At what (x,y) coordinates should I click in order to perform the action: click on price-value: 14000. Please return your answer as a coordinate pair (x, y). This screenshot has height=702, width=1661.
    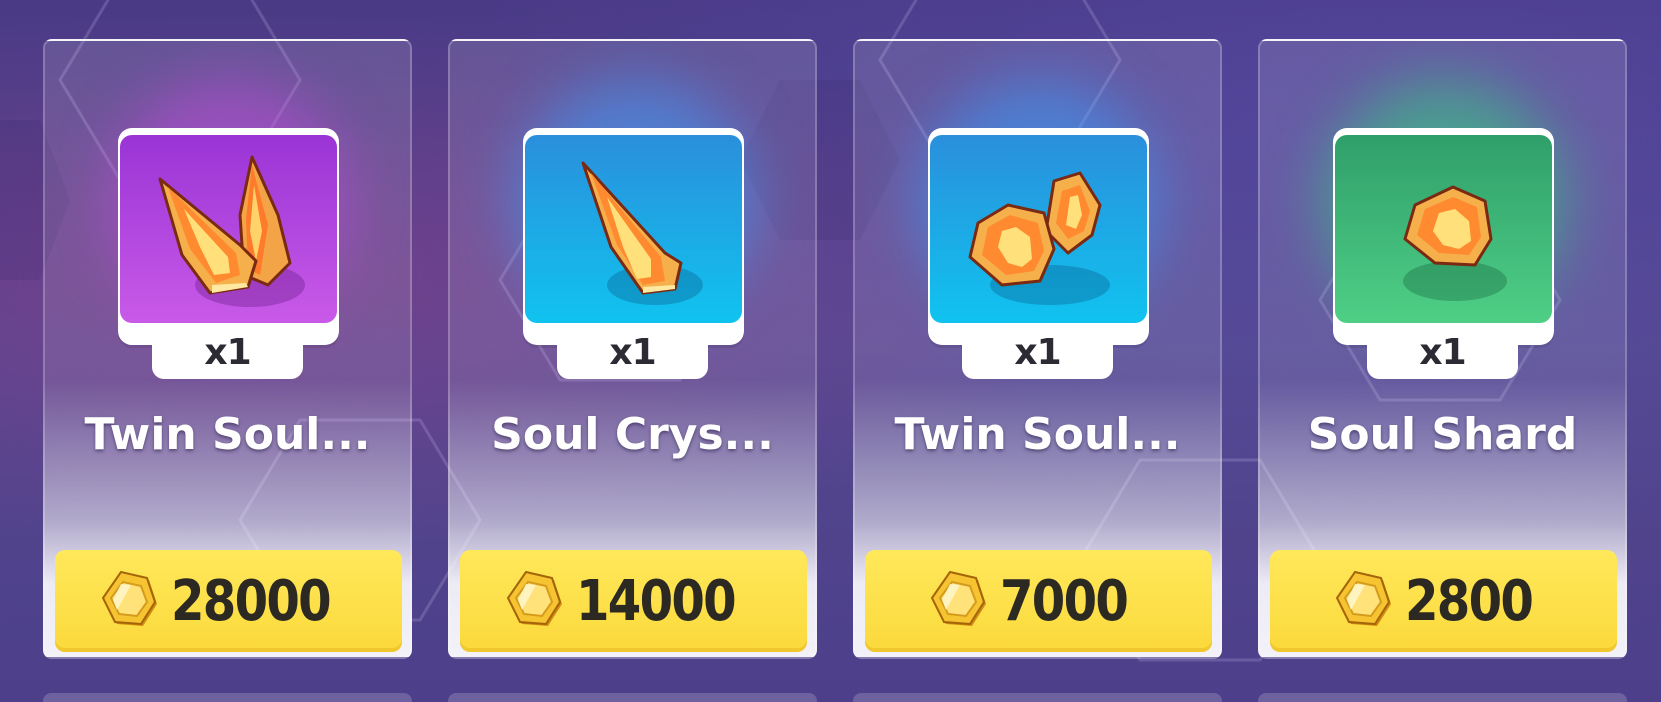
    Looking at the image, I should click on (656, 601).